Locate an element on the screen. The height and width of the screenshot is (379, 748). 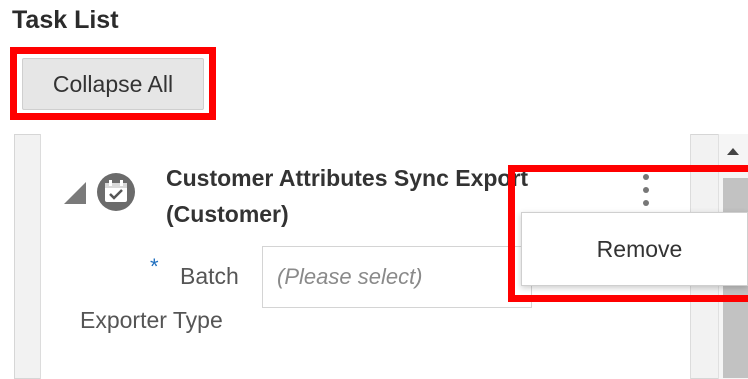
chevron-up-icon is located at coordinates (733, 151).